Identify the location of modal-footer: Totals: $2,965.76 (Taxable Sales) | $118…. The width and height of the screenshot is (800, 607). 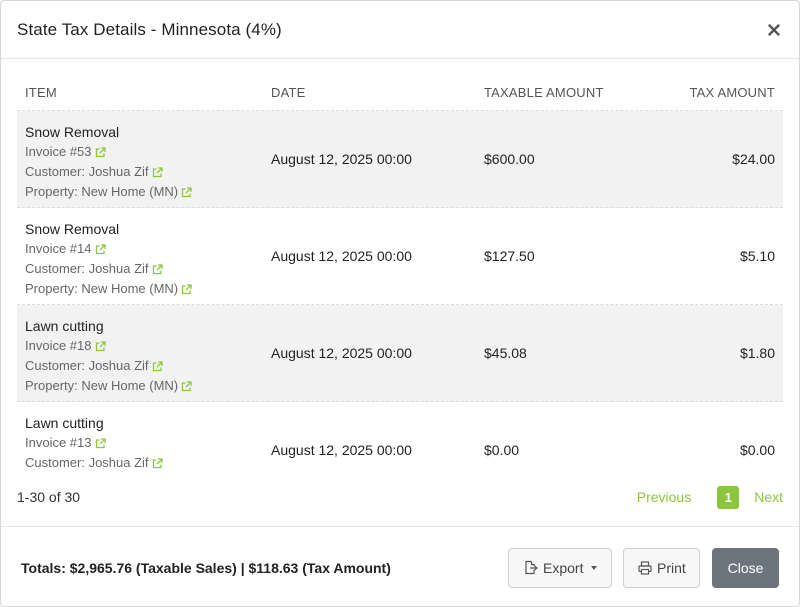
(400, 566).